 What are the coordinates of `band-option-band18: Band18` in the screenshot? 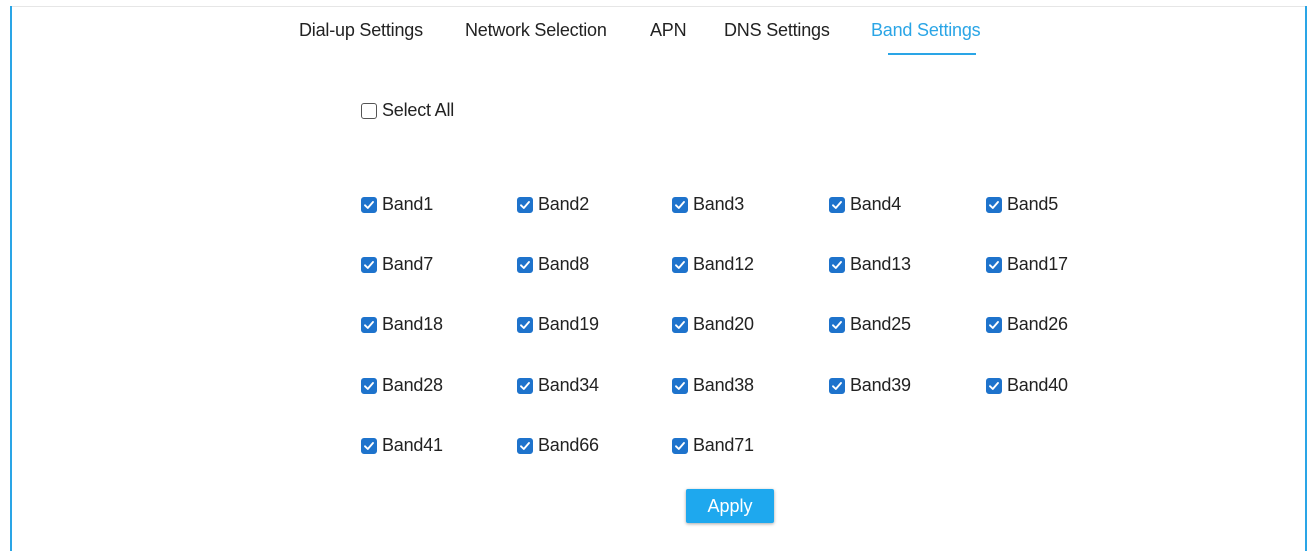 It's located at (402, 324).